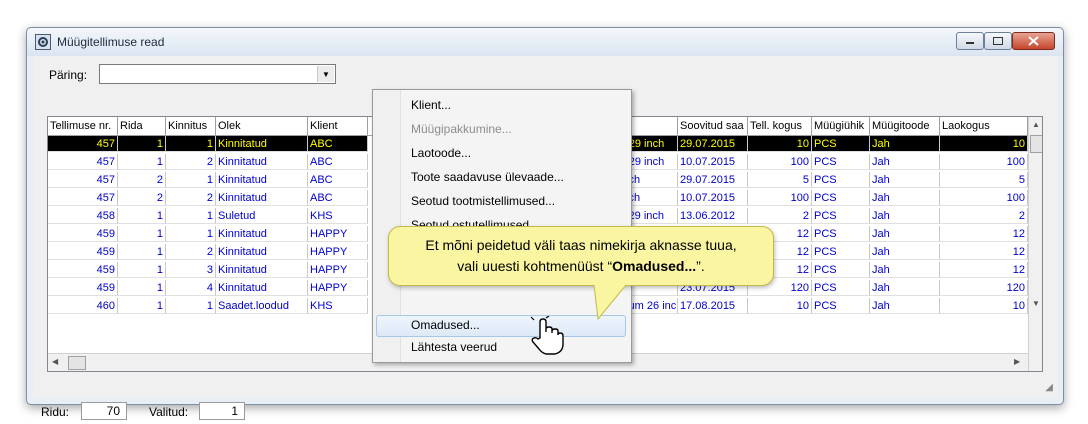 The width and height of the screenshot is (1088, 424). What do you see at coordinates (1036, 144) in the screenshot?
I see `vertical-scroll-thumb` at bounding box center [1036, 144].